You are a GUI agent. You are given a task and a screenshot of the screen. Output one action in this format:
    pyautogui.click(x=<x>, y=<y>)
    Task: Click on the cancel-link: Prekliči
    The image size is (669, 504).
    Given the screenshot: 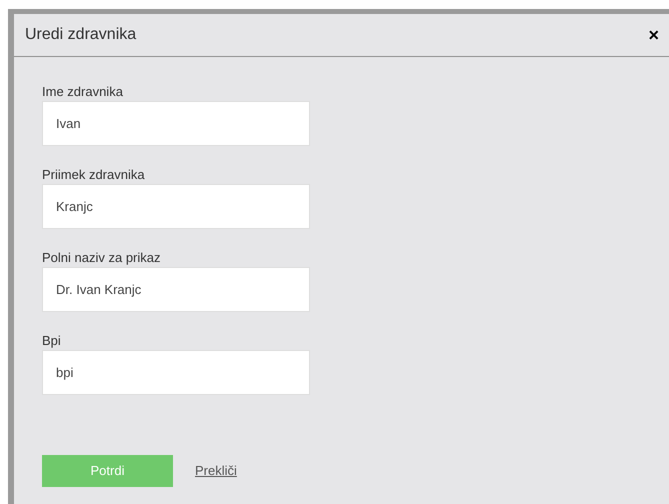 What is the action you would take?
    pyautogui.click(x=216, y=471)
    